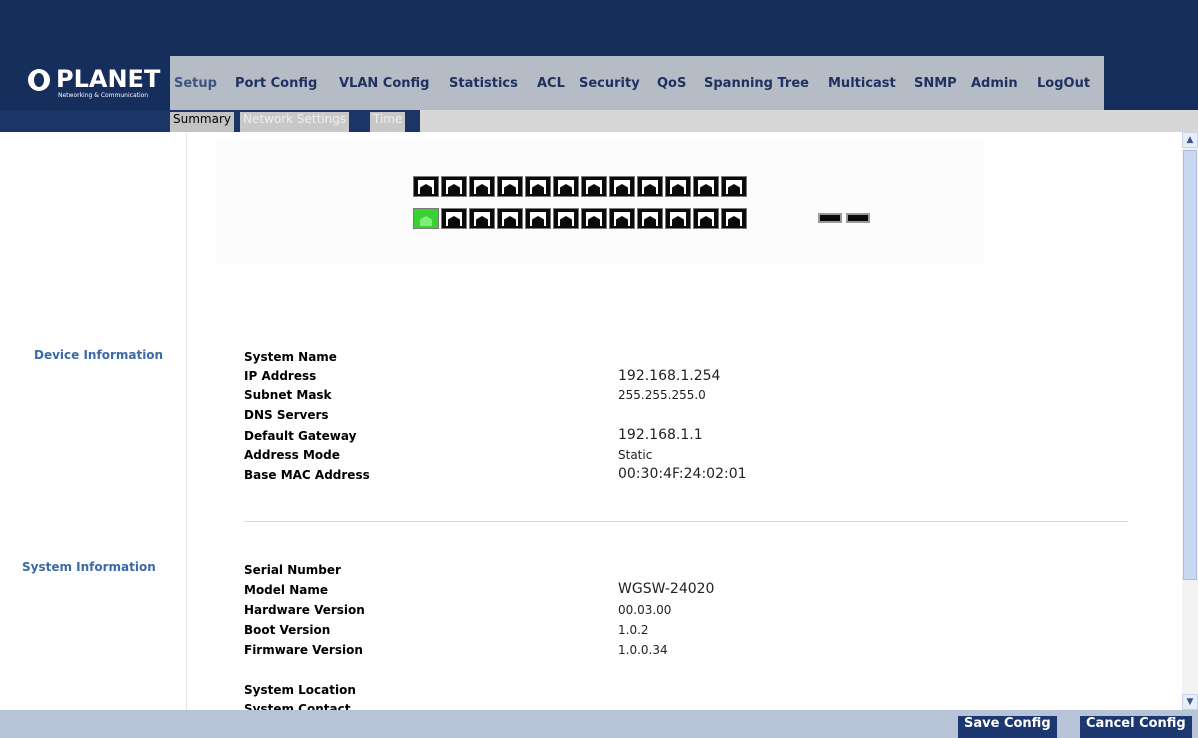  I want to click on vertical-scrollbar: ▲ ▼, so click(1190, 421).